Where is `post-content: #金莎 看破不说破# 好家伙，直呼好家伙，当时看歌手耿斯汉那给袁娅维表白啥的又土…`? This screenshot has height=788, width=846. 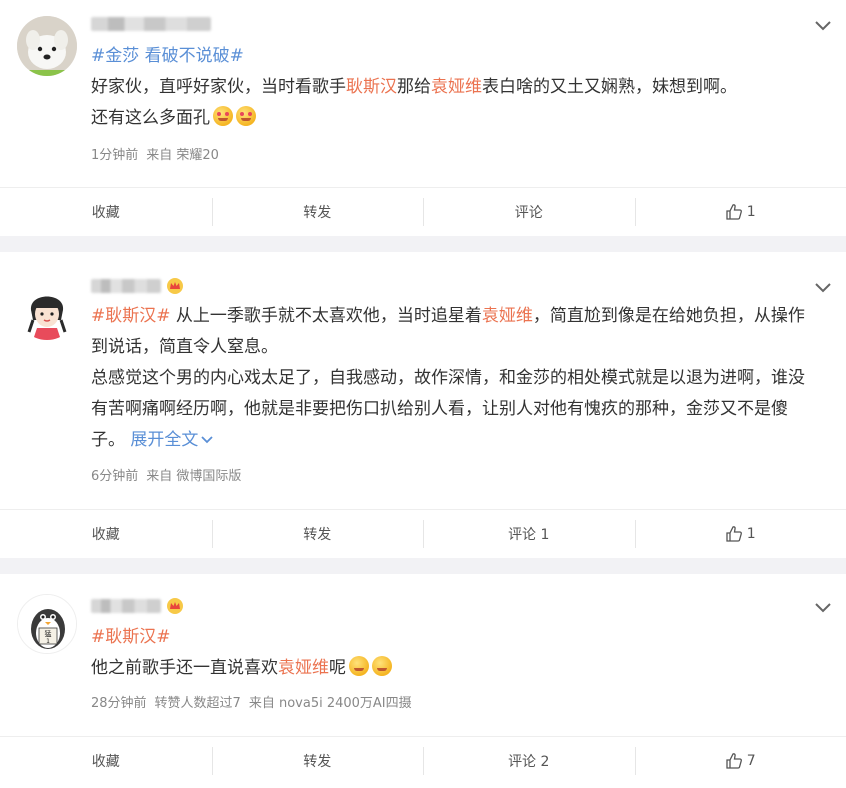 post-content: #金莎 看破不说破# 好家伙，直呼好家伙，当时看歌手耿斯汉那给袁娅维表白啥的又土… is located at coordinates (451, 87).